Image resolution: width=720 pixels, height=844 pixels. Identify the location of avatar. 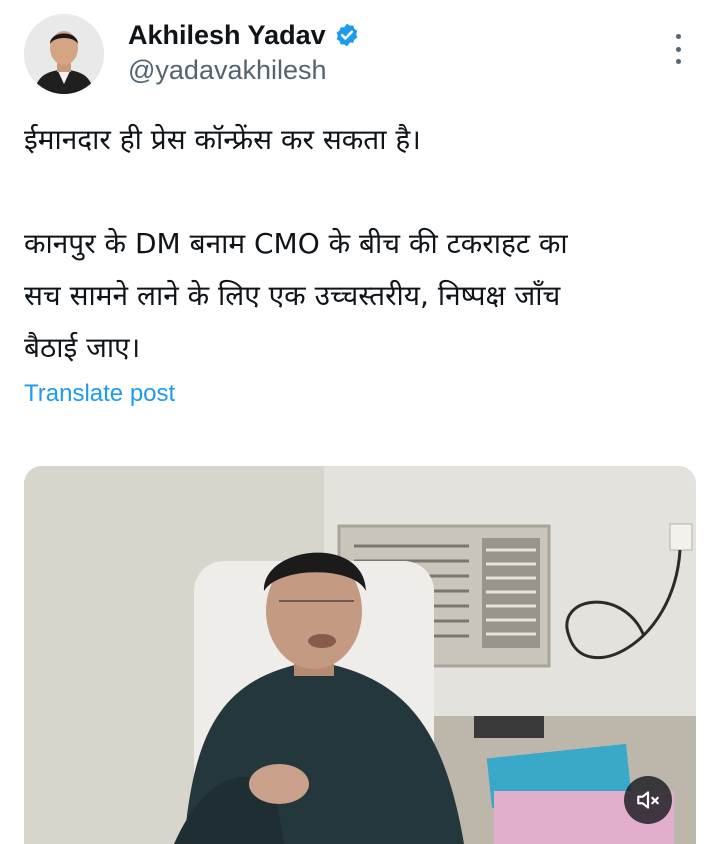
(64, 54).